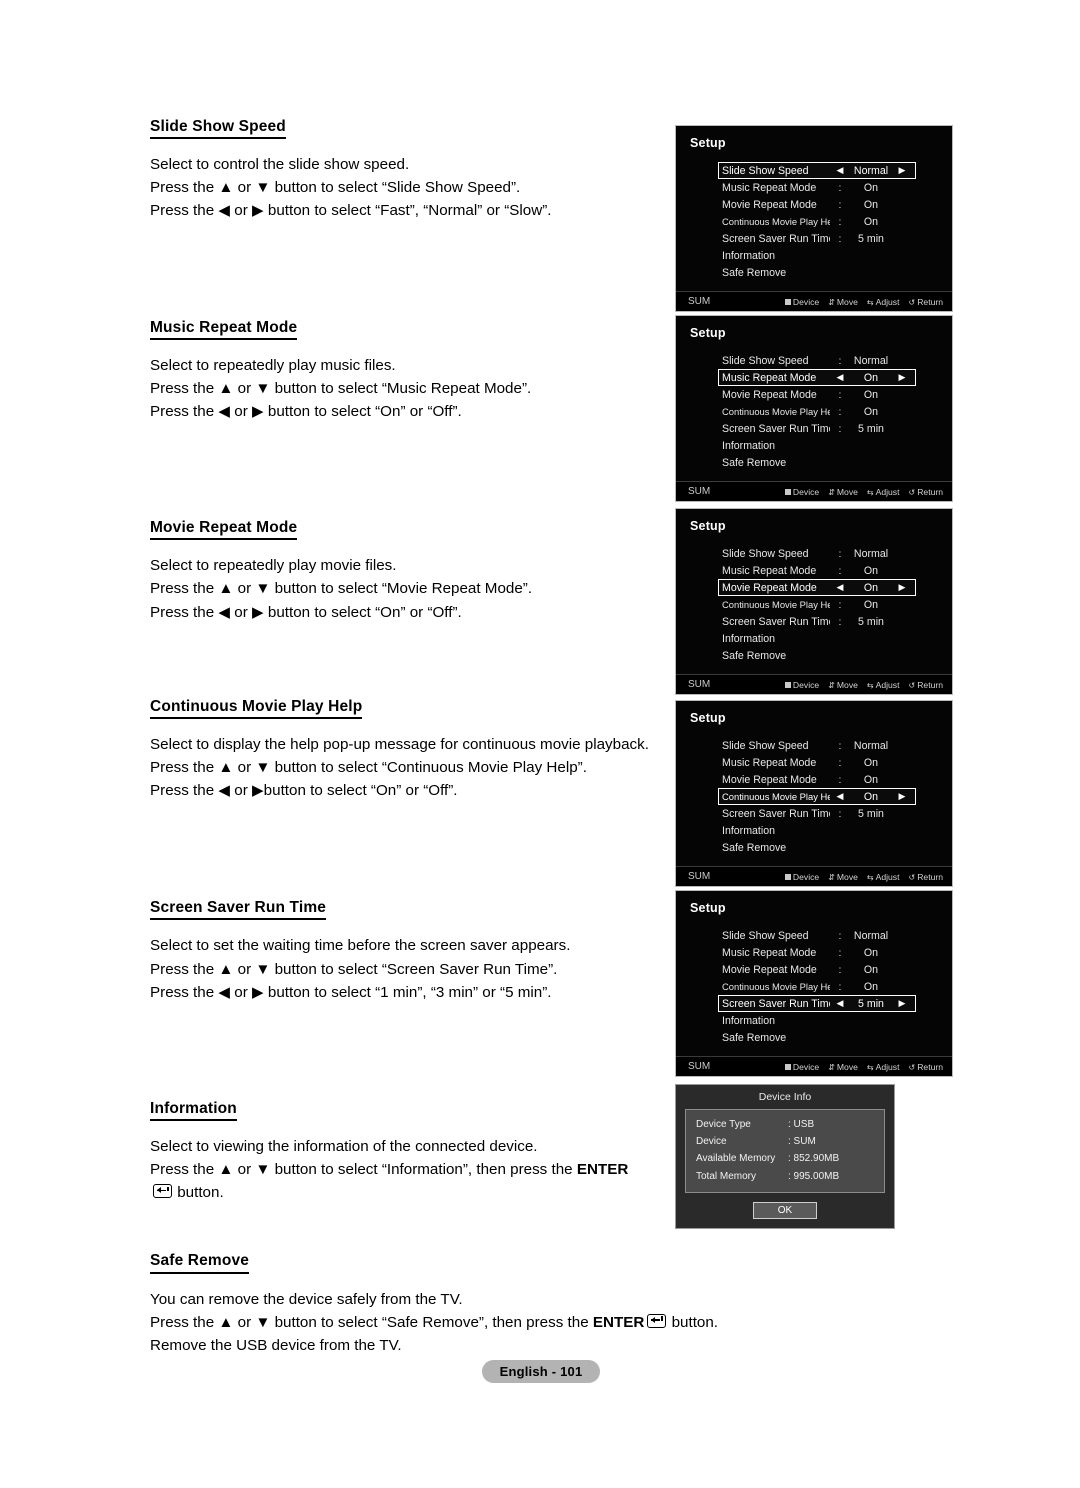 This screenshot has height=1488, width=1080. I want to click on setup-menu-item-music-repeat-mode: Music Repeat Mode ◀ On ▶, so click(817, 377).